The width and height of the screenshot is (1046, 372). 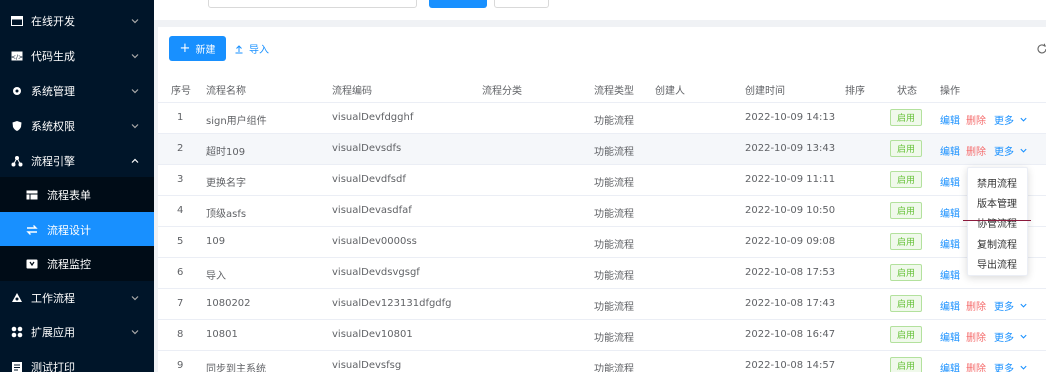 What do you see at coordinates (950, 91) in the screenshot?
I see `col-header-actions: 操作` at bounding box center [950, 91].